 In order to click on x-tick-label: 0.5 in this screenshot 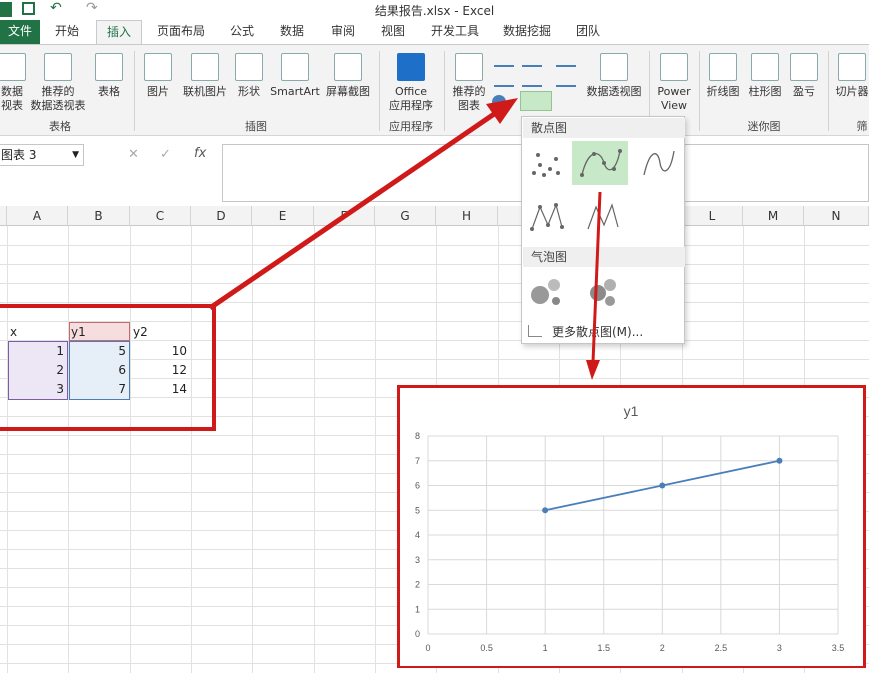, I will do `click(486, 648)`.